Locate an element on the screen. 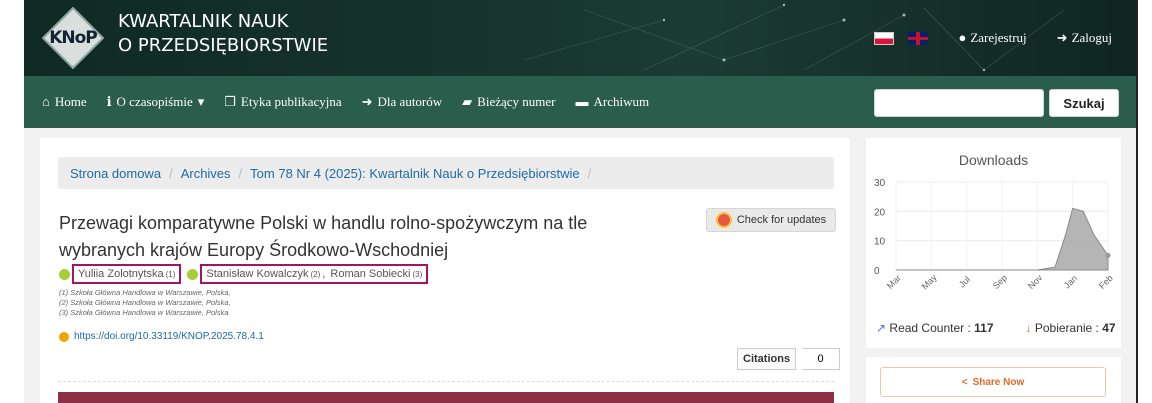 The width and height of the screenshot is (1152, 403). downloads-chart: 0 10 20 30 Mar May Jul Sep Nov Jan Feb is located at coordinates (994, 234).